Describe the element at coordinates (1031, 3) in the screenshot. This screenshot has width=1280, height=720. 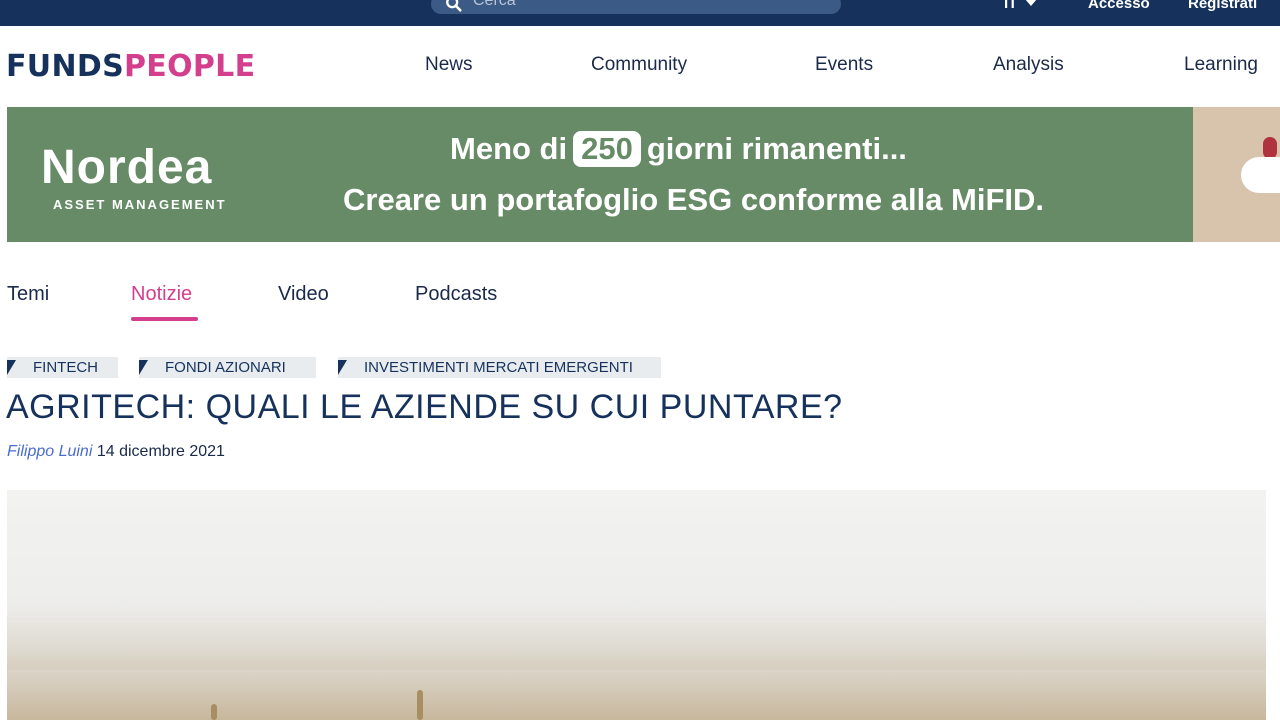
I see `chevron-down-icon` at that location.